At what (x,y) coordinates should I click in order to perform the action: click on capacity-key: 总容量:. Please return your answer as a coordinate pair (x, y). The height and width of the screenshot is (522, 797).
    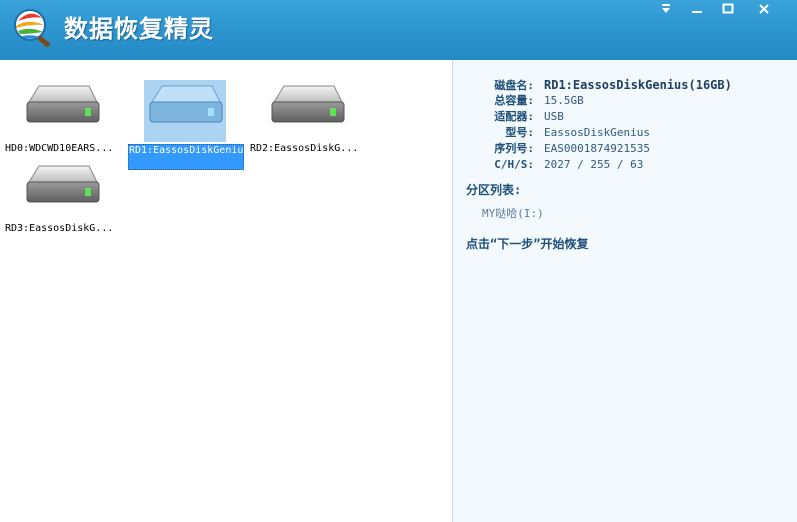
    Looking at the image, I should click on (514, 100).